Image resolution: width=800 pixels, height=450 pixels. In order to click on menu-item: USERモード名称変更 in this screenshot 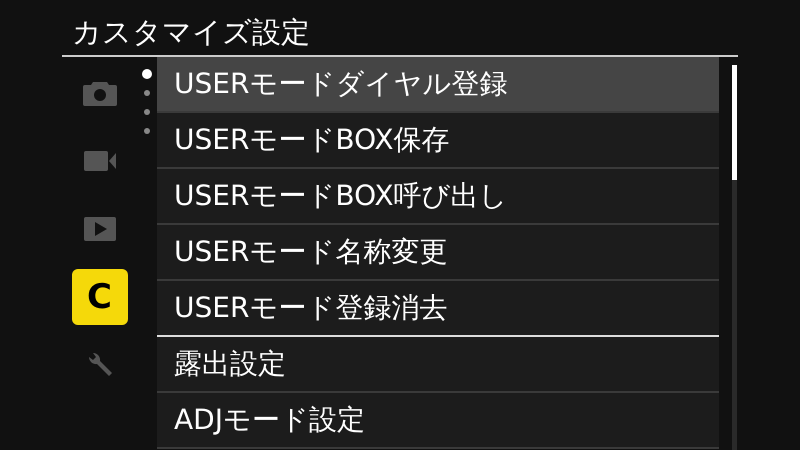, I will do `click(438, 253)`.